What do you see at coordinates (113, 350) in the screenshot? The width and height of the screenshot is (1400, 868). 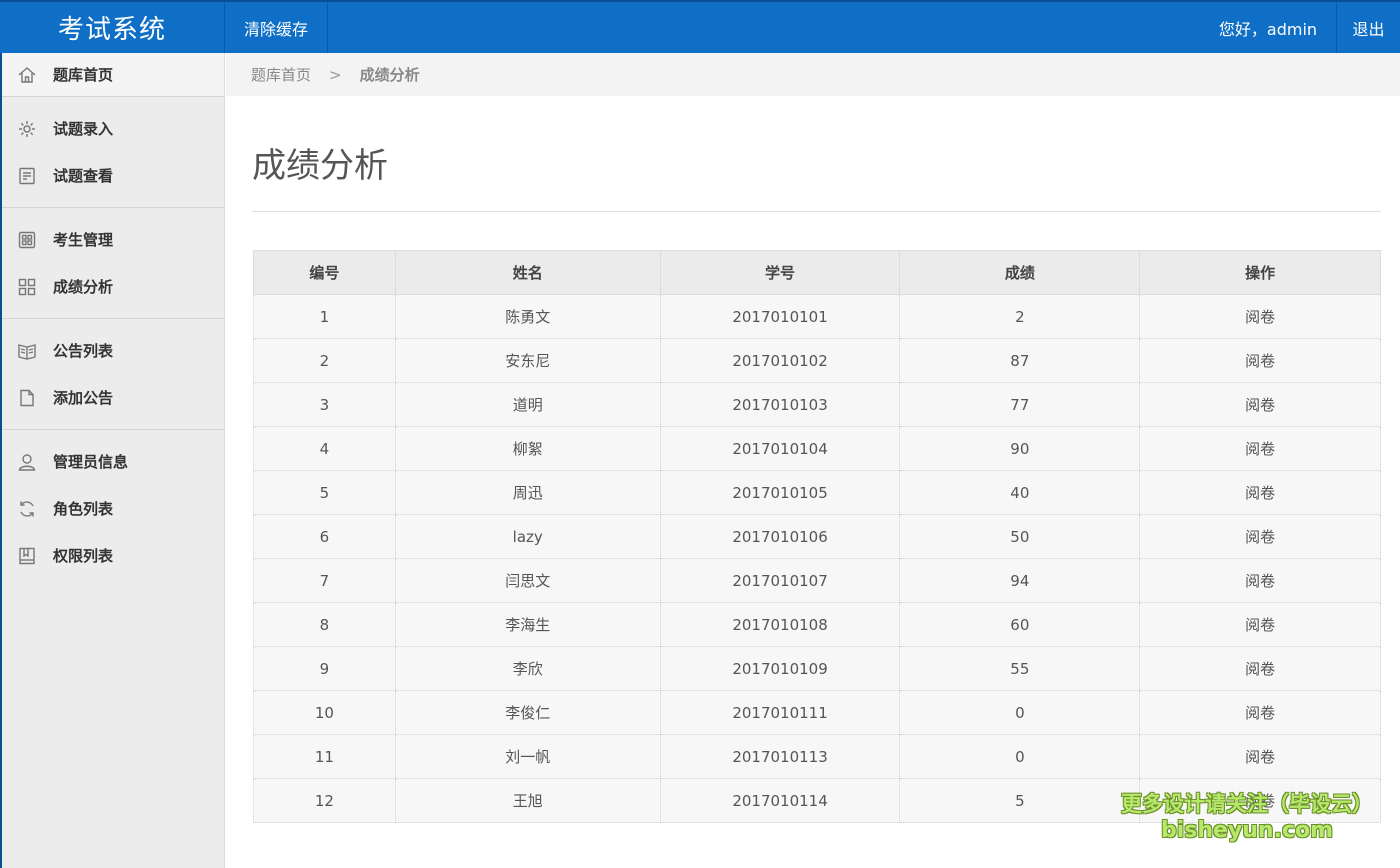 I see `sidebar-item-announcement-list: 公告列表` at bounding box center [113, 350].